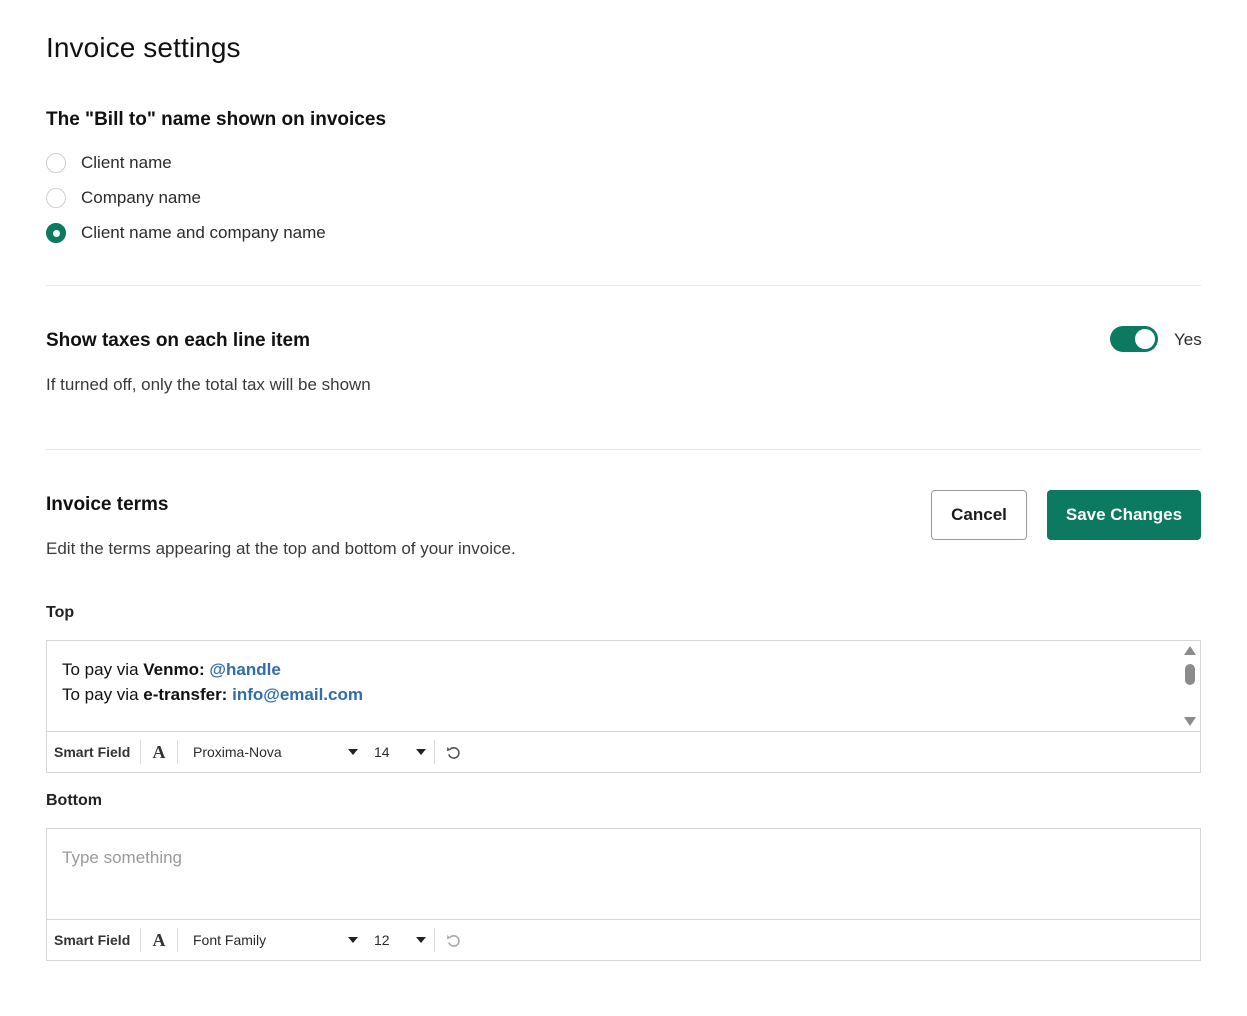  I want to click on radio-client-name: Client name, so click(109, 163).